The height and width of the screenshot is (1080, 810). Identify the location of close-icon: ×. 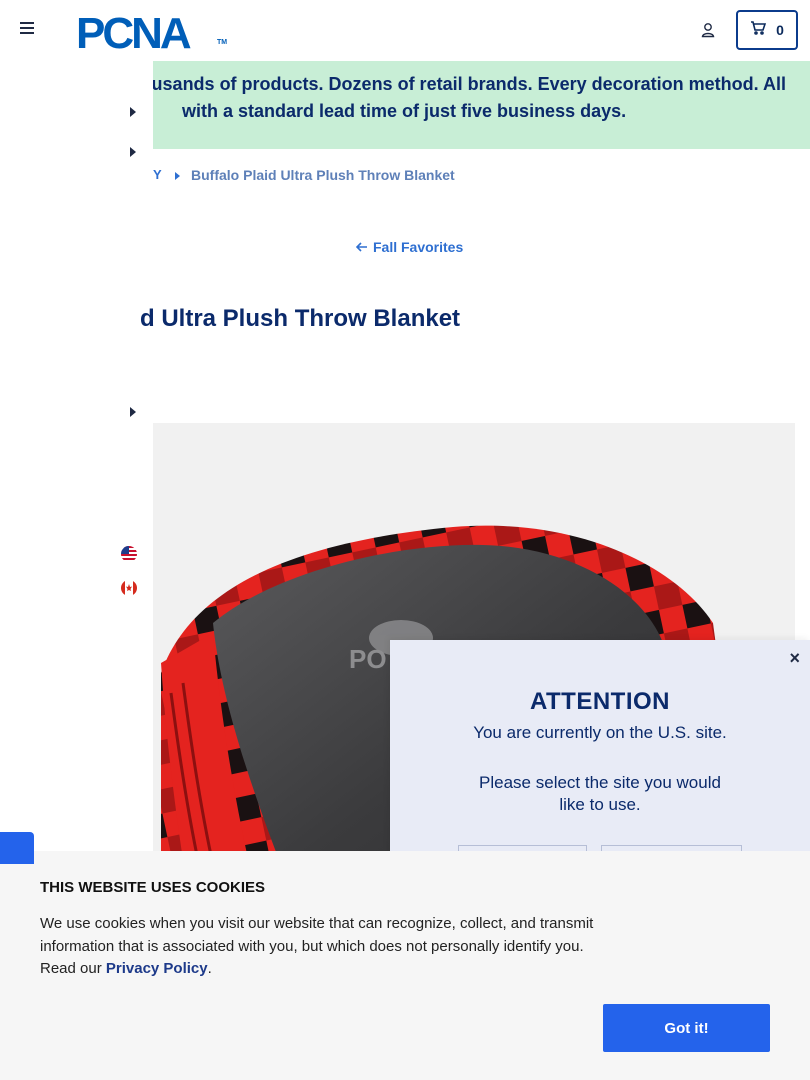
(794, 658).